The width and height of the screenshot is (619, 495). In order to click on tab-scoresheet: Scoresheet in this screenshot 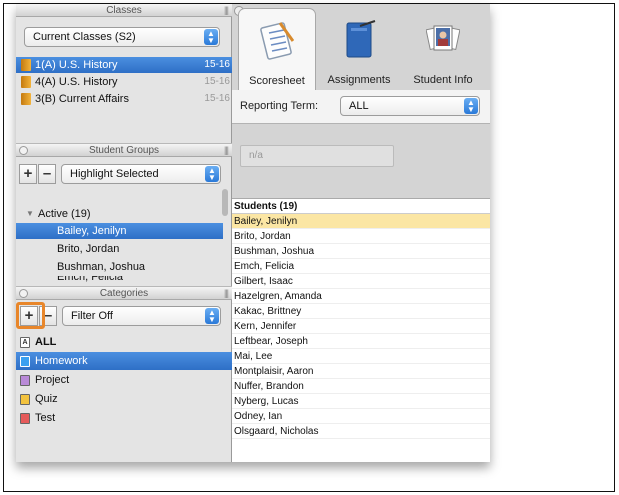, I will do `click(277, 51)`.